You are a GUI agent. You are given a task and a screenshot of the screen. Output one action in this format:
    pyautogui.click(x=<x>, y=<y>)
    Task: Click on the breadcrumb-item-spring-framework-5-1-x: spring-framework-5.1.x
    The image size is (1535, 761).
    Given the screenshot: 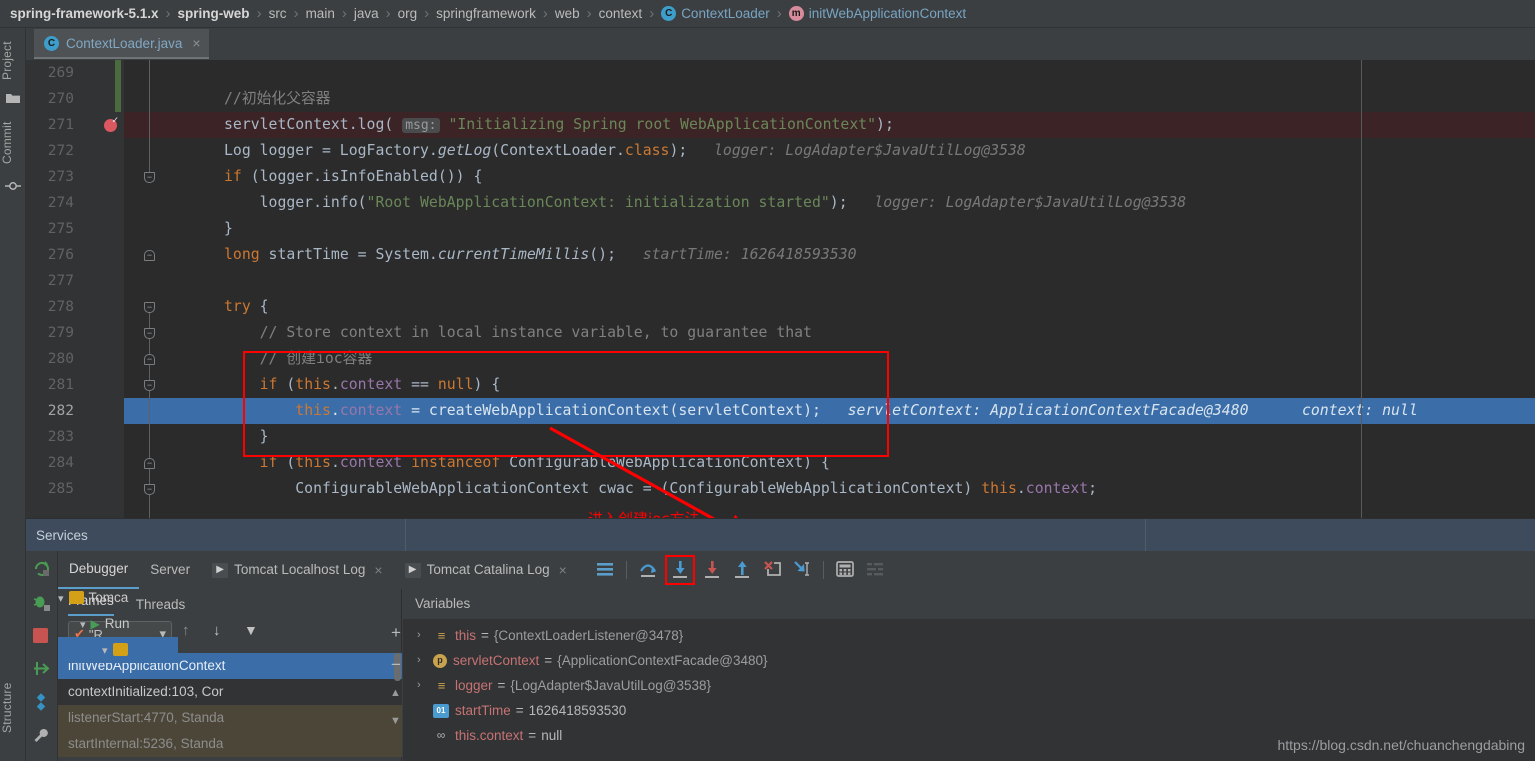 What is the action you would take?
    pyautogui.click(x=84, y=13)
    